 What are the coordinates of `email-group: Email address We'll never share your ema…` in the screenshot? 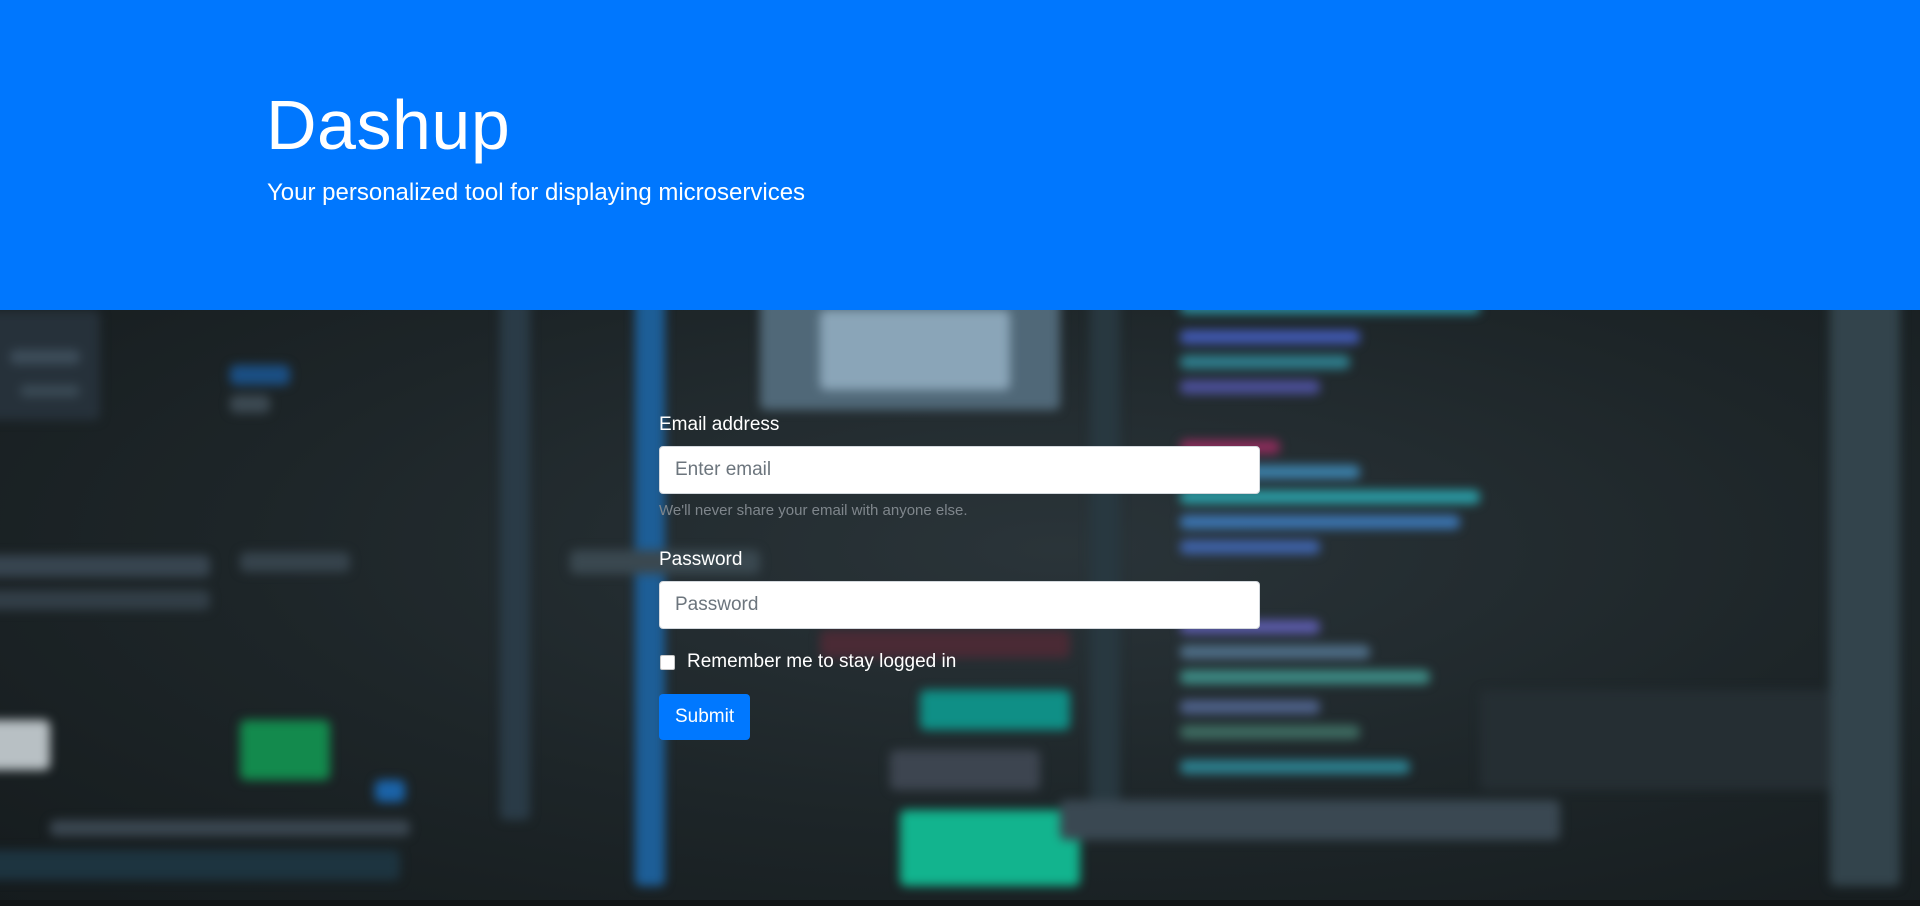 It's located at (959, 466).